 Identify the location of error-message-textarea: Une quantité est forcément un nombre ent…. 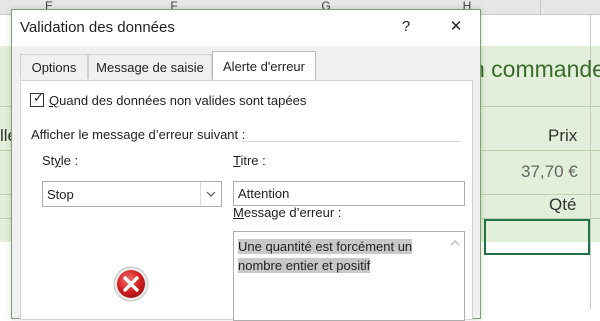
(349, 276).